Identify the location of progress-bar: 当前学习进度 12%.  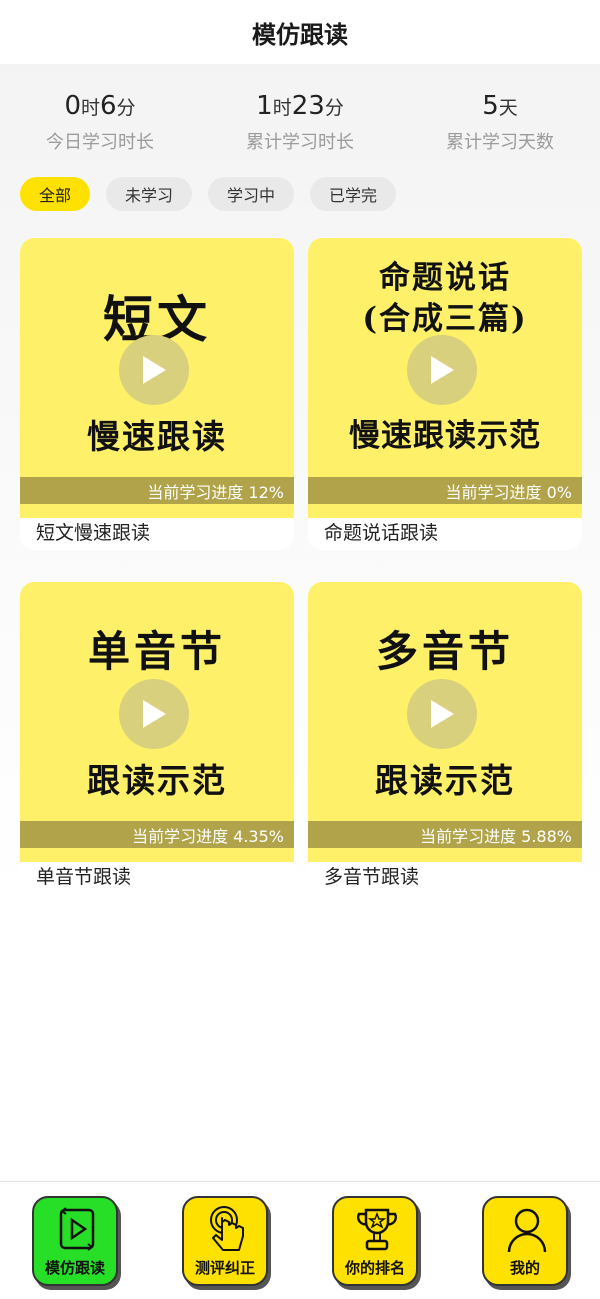
(157, 490).